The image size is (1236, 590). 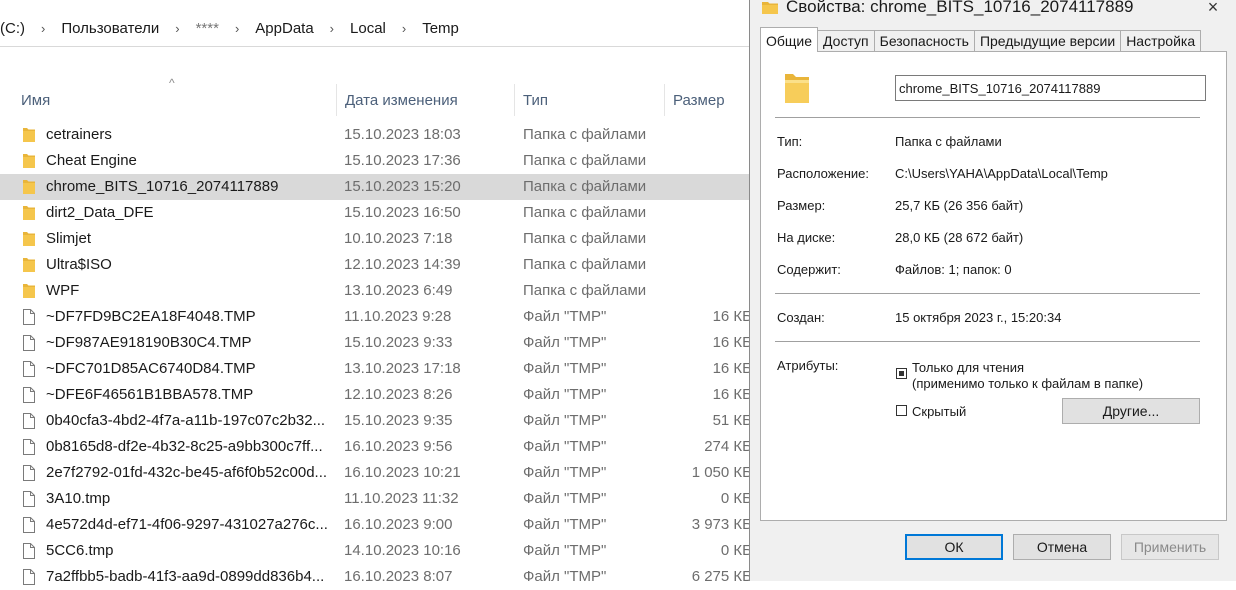 I want to click on breadcrumb-users: Пользователи, so click(x=110, y=28).